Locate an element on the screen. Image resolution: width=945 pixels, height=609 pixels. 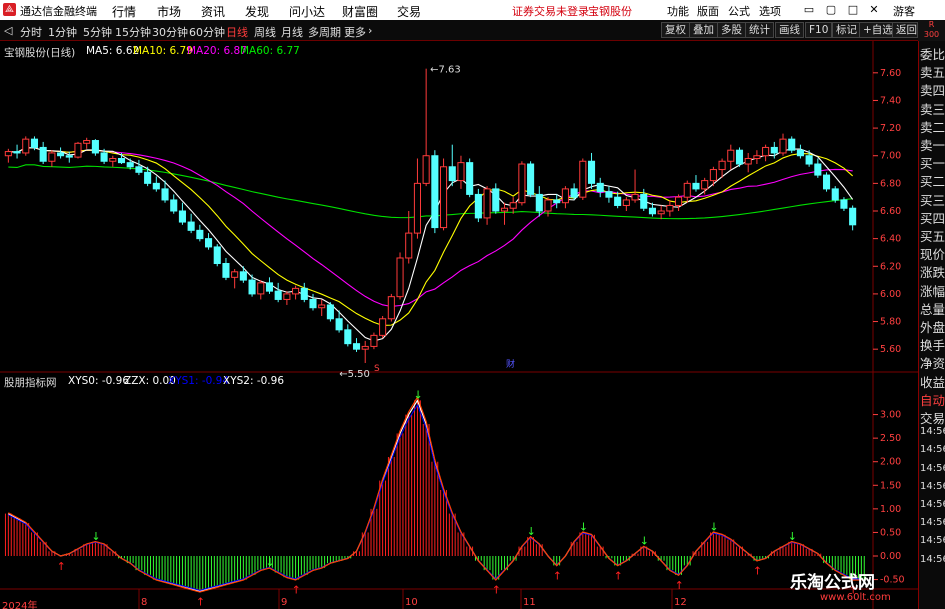
period-fenshi: 分时 is located at coordinates (31, 32).